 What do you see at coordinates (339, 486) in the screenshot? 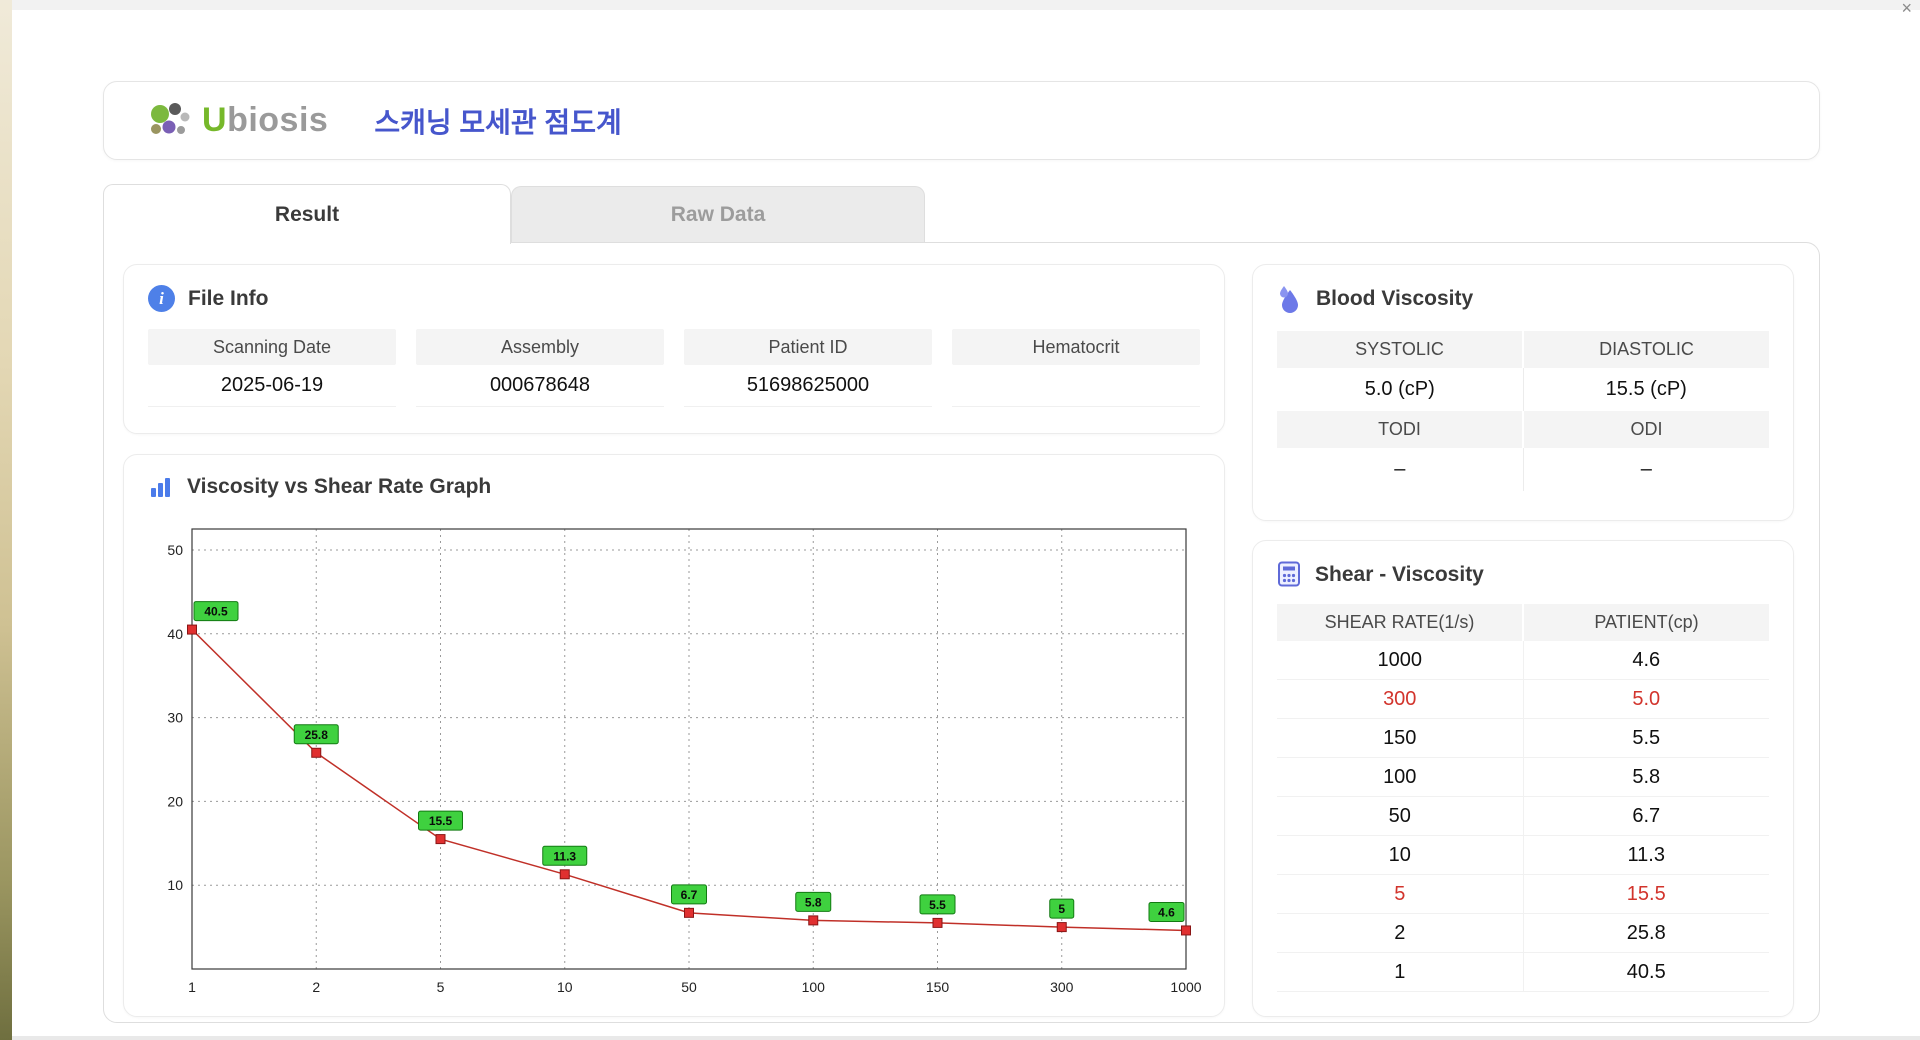
I see `graph-title: Viscosity vs Shear Rate Graph` at bounding box center [339, 486].